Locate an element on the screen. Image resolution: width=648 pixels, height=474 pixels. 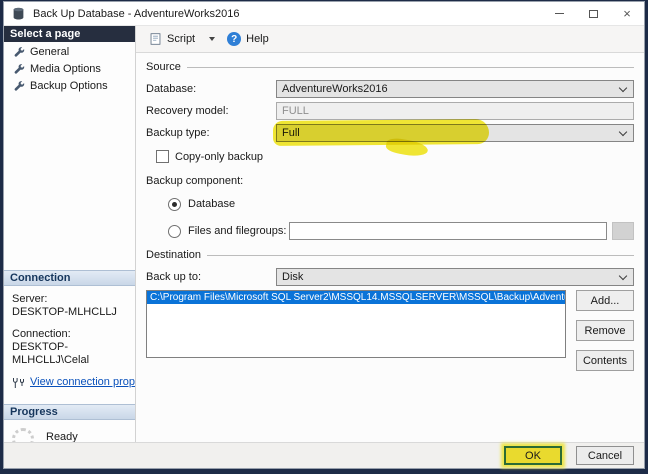
progress-status: Ready is located at coordinates (62, 436).